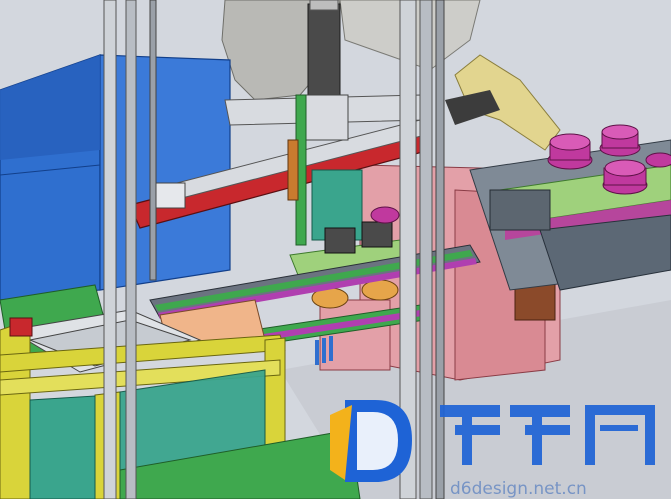 The image size is (671, 499). Describe the element at coordinates (170, 195) in the screenshot. I see `rail-end-block` at that location.